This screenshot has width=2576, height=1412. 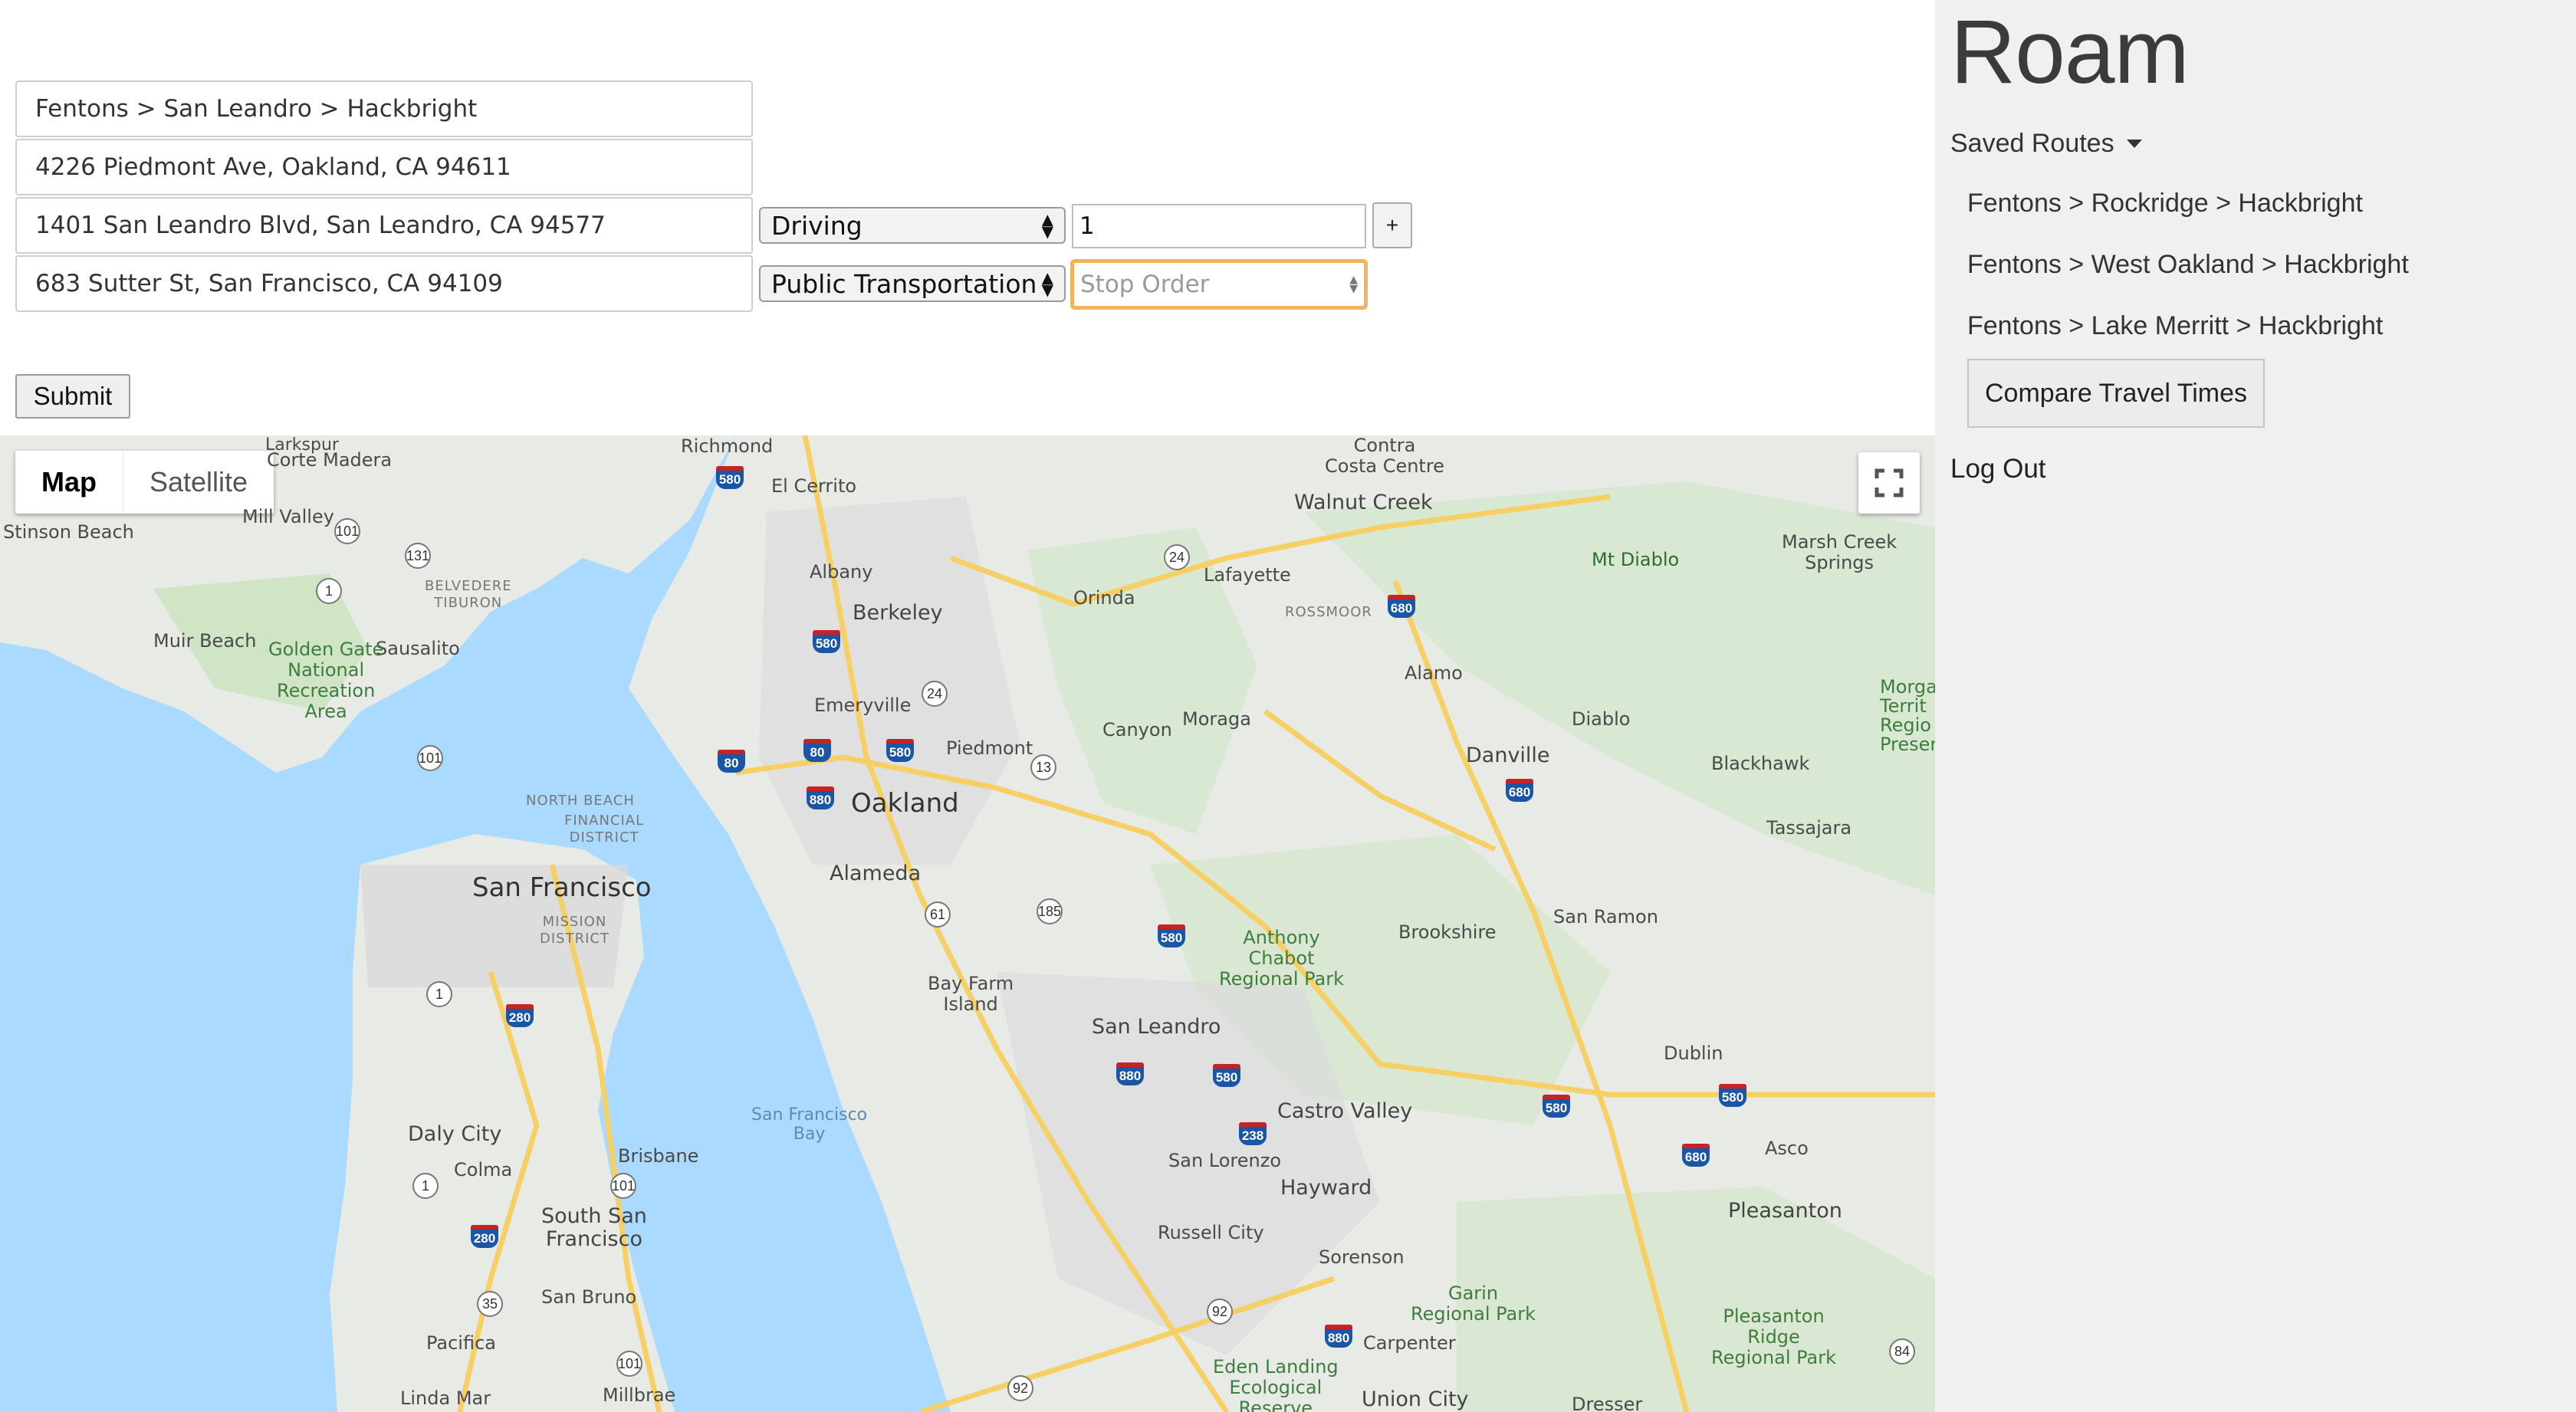 What do you see at coordinates (904, 283) in the screenshot?
I see `destination-mode-value: Public Transportation` at bounding box center [904, 283].